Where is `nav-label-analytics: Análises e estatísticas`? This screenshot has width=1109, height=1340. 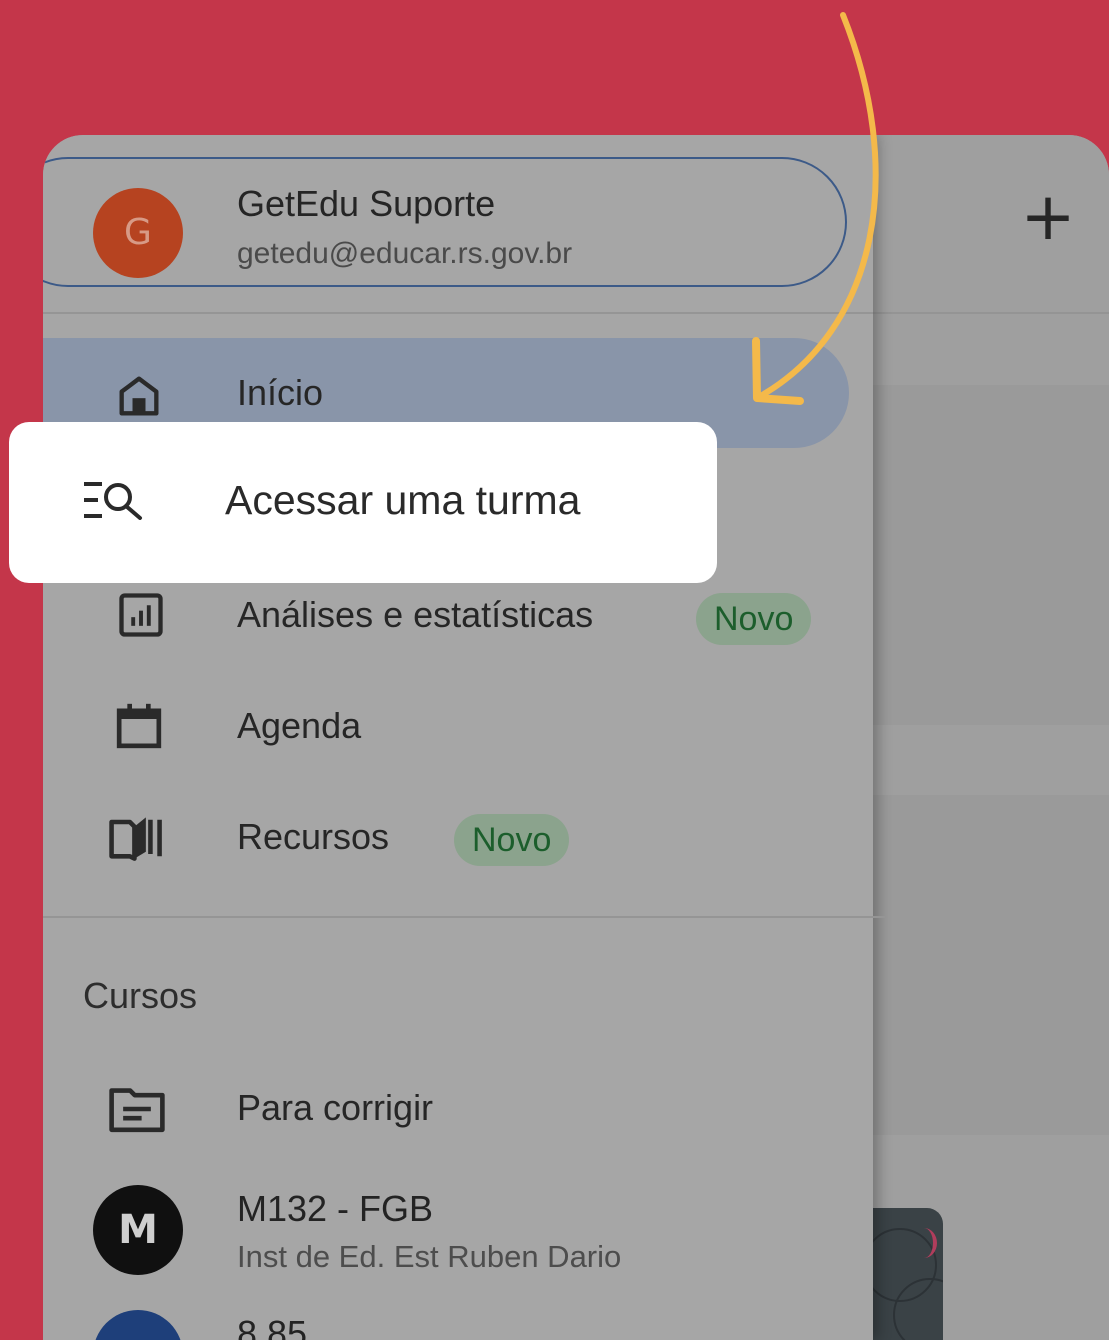
nav-label-analytics: Análises e estatísticas is located at coordinates (415, 614).